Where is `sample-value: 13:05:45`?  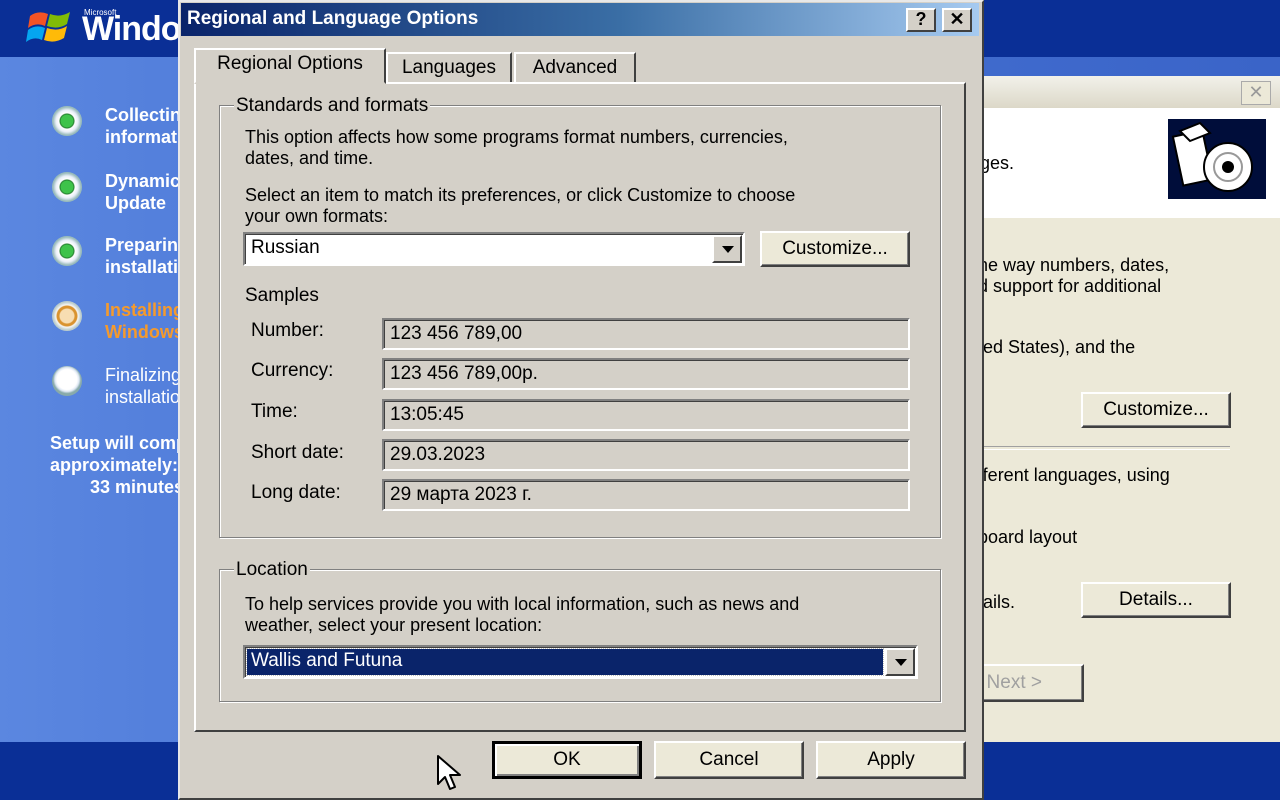
sample-value: 13:05:45 is located at coordinates (427, 414).